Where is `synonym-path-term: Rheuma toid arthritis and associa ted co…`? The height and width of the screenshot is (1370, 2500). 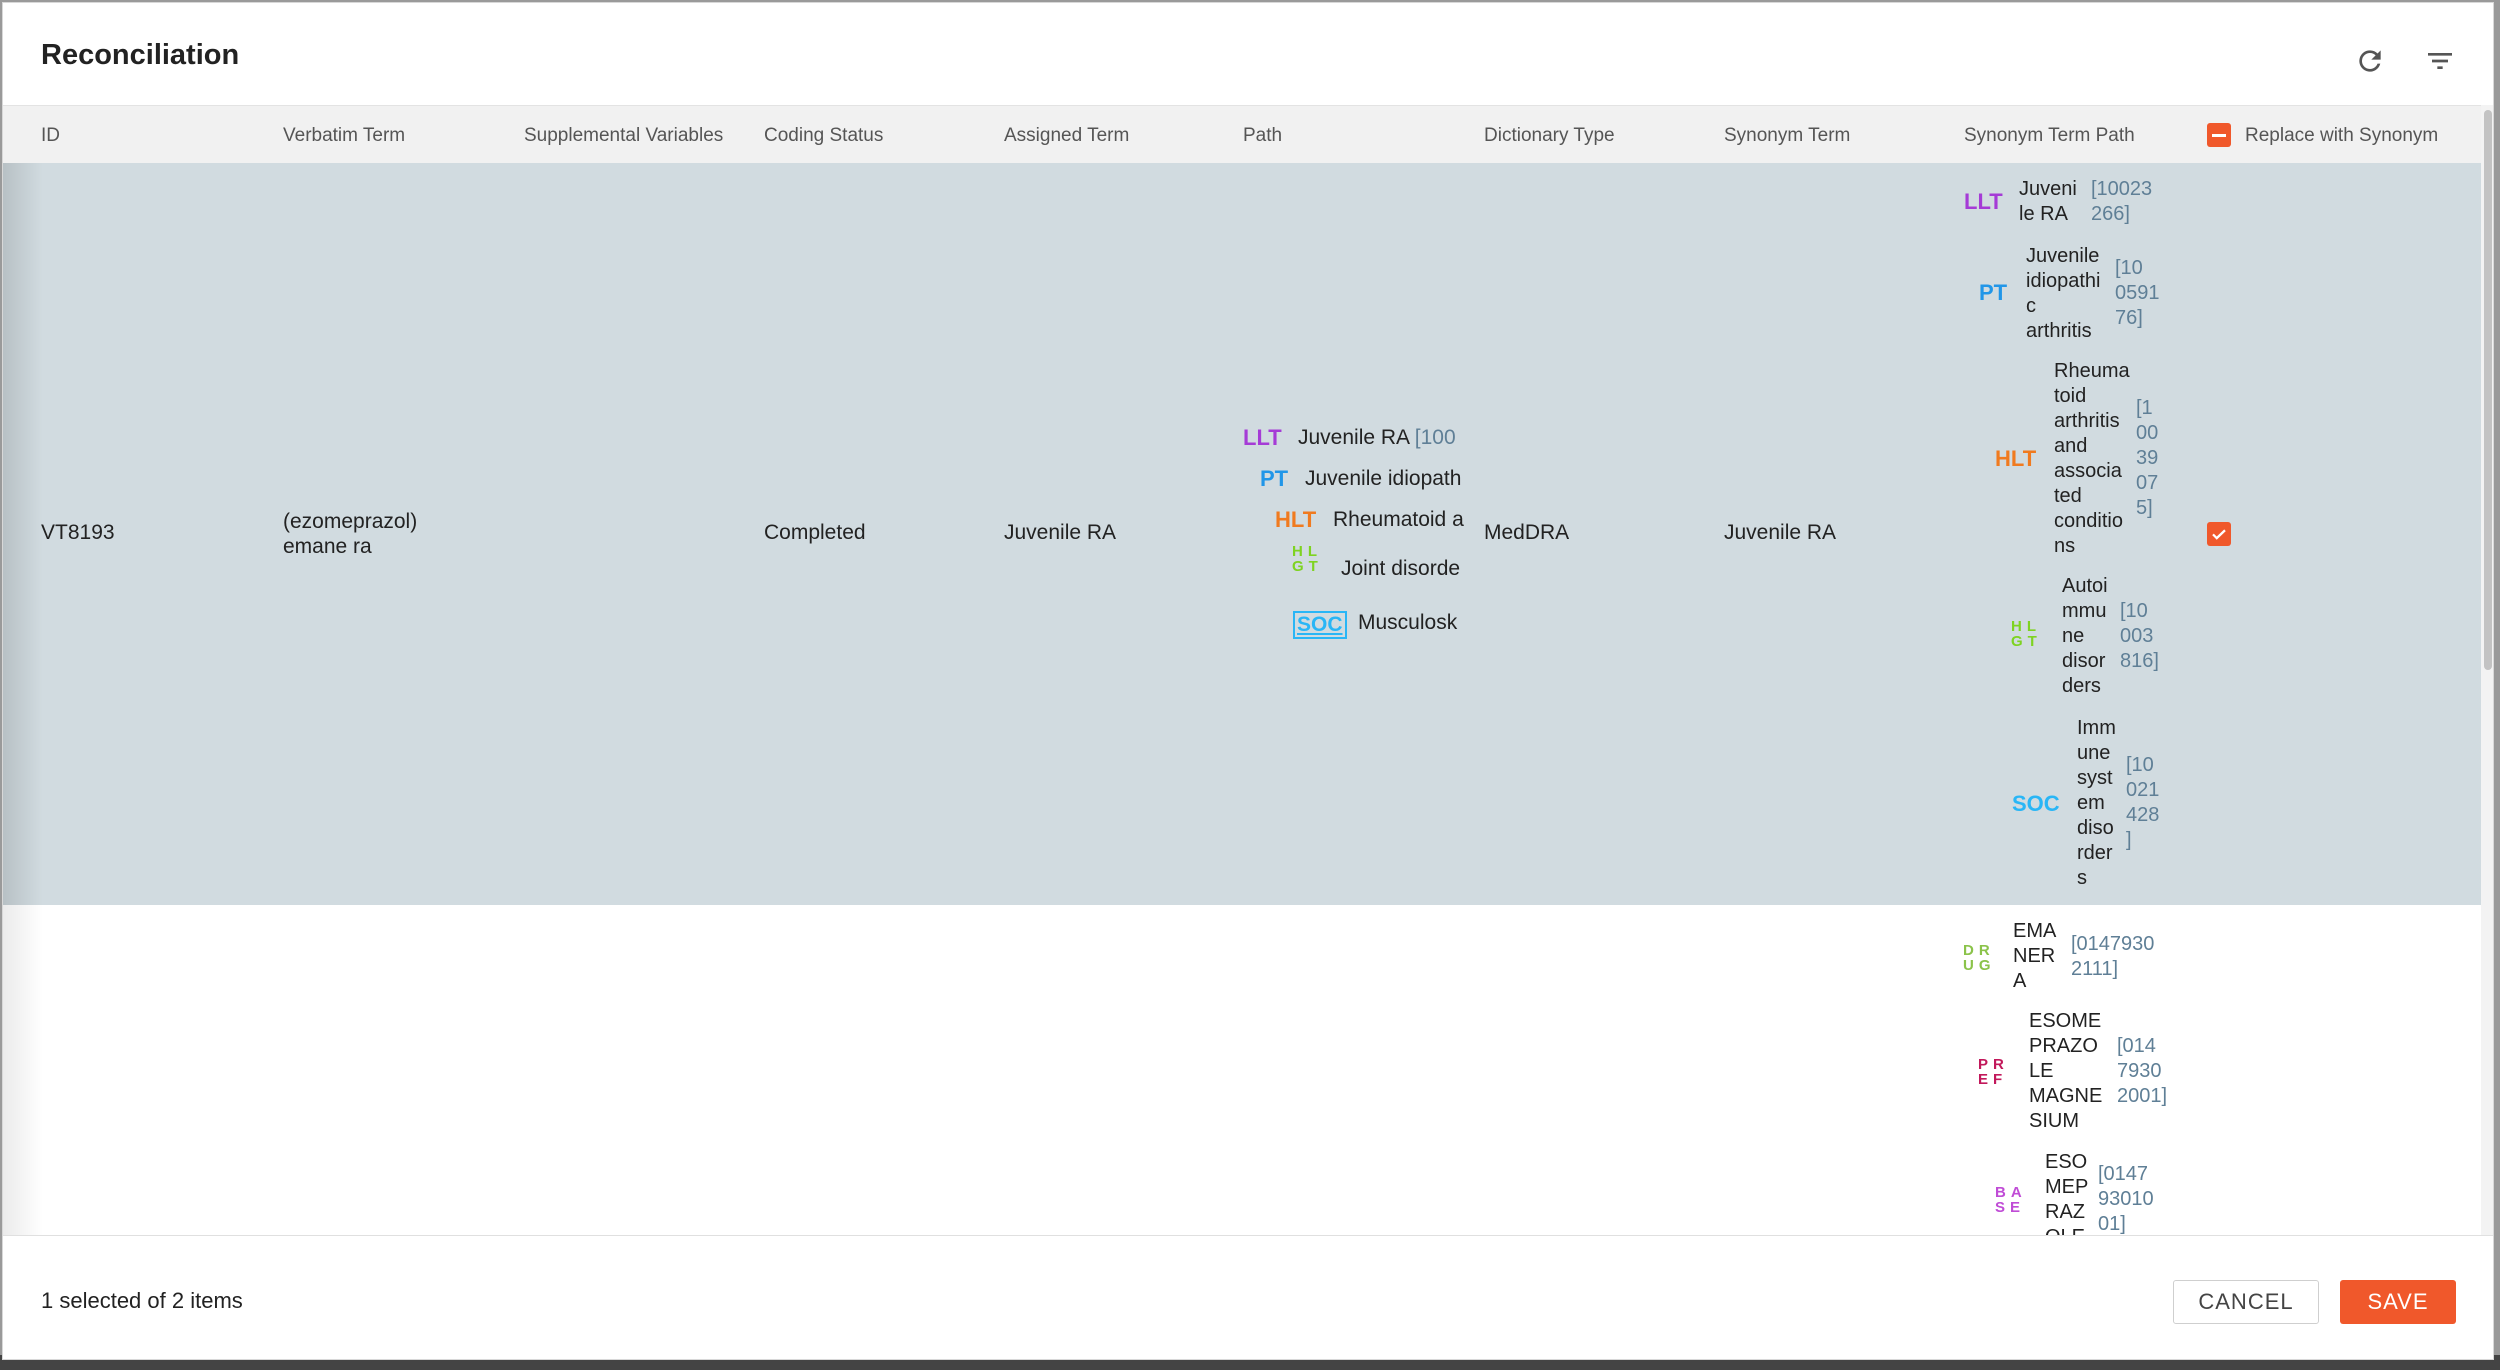 synonym-path-term: Rheuma toid arthritis and associa ted co… is located at coordinates (2092, 458).